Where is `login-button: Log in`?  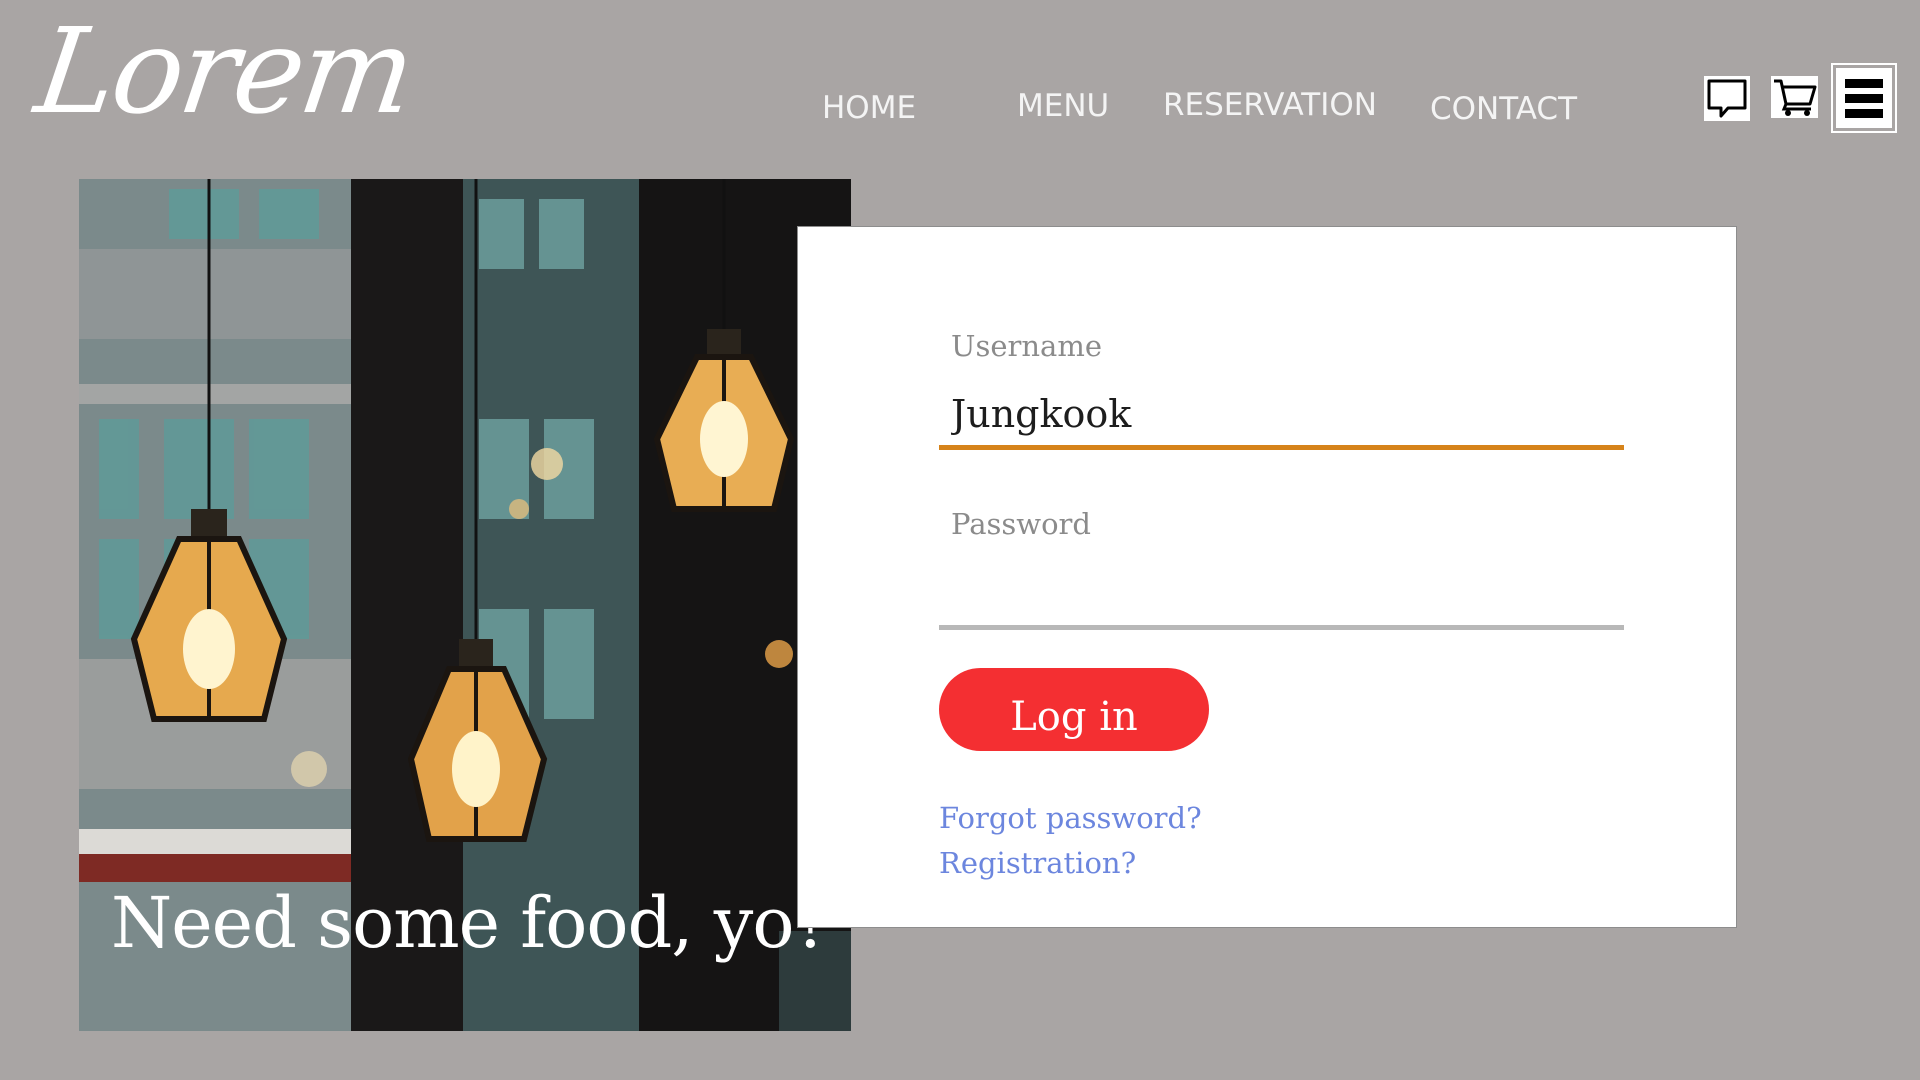 login-button: Log in is located at coordinates (1074, 709).